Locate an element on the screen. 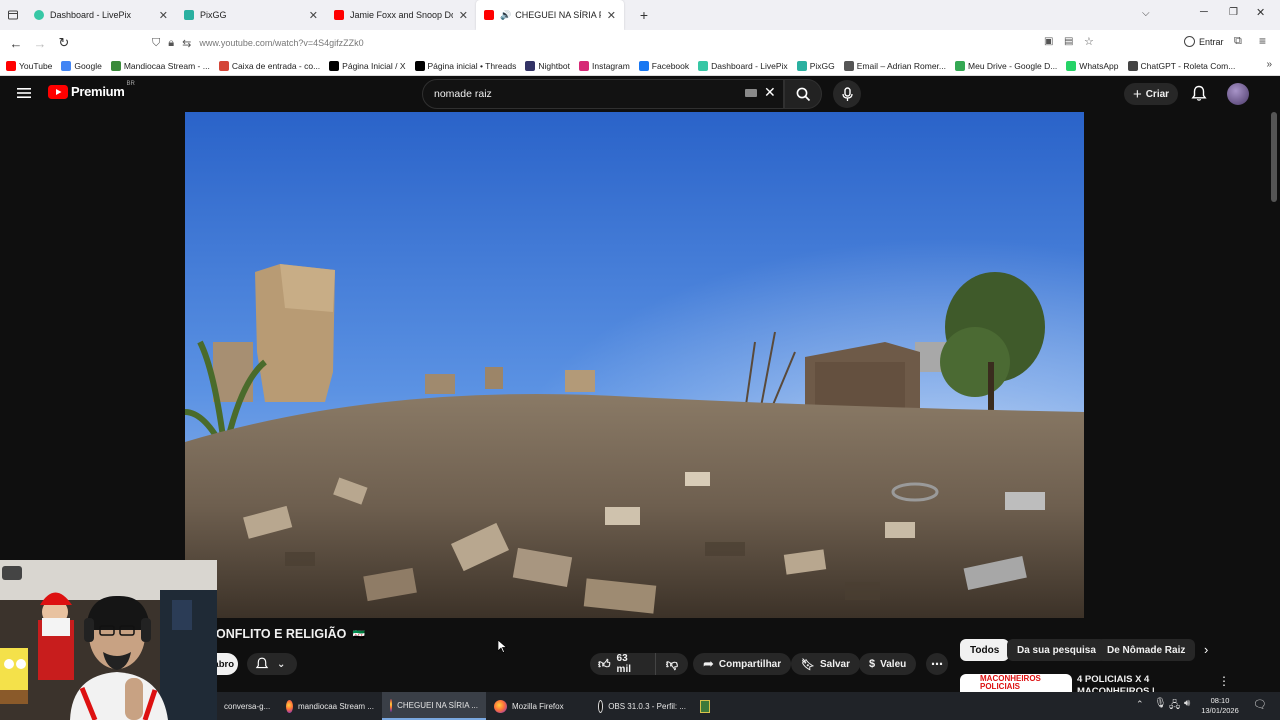  browser-tab-pixgg: PixGG ✕ is located at coordinates (251, 15).